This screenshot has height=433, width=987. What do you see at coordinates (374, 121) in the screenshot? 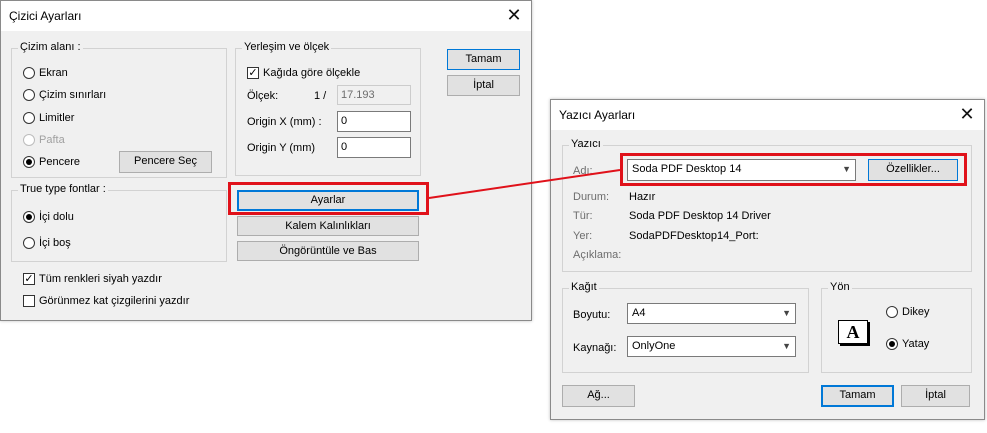
I see `origin-x-input: 0` at bounding box center [374, 121].